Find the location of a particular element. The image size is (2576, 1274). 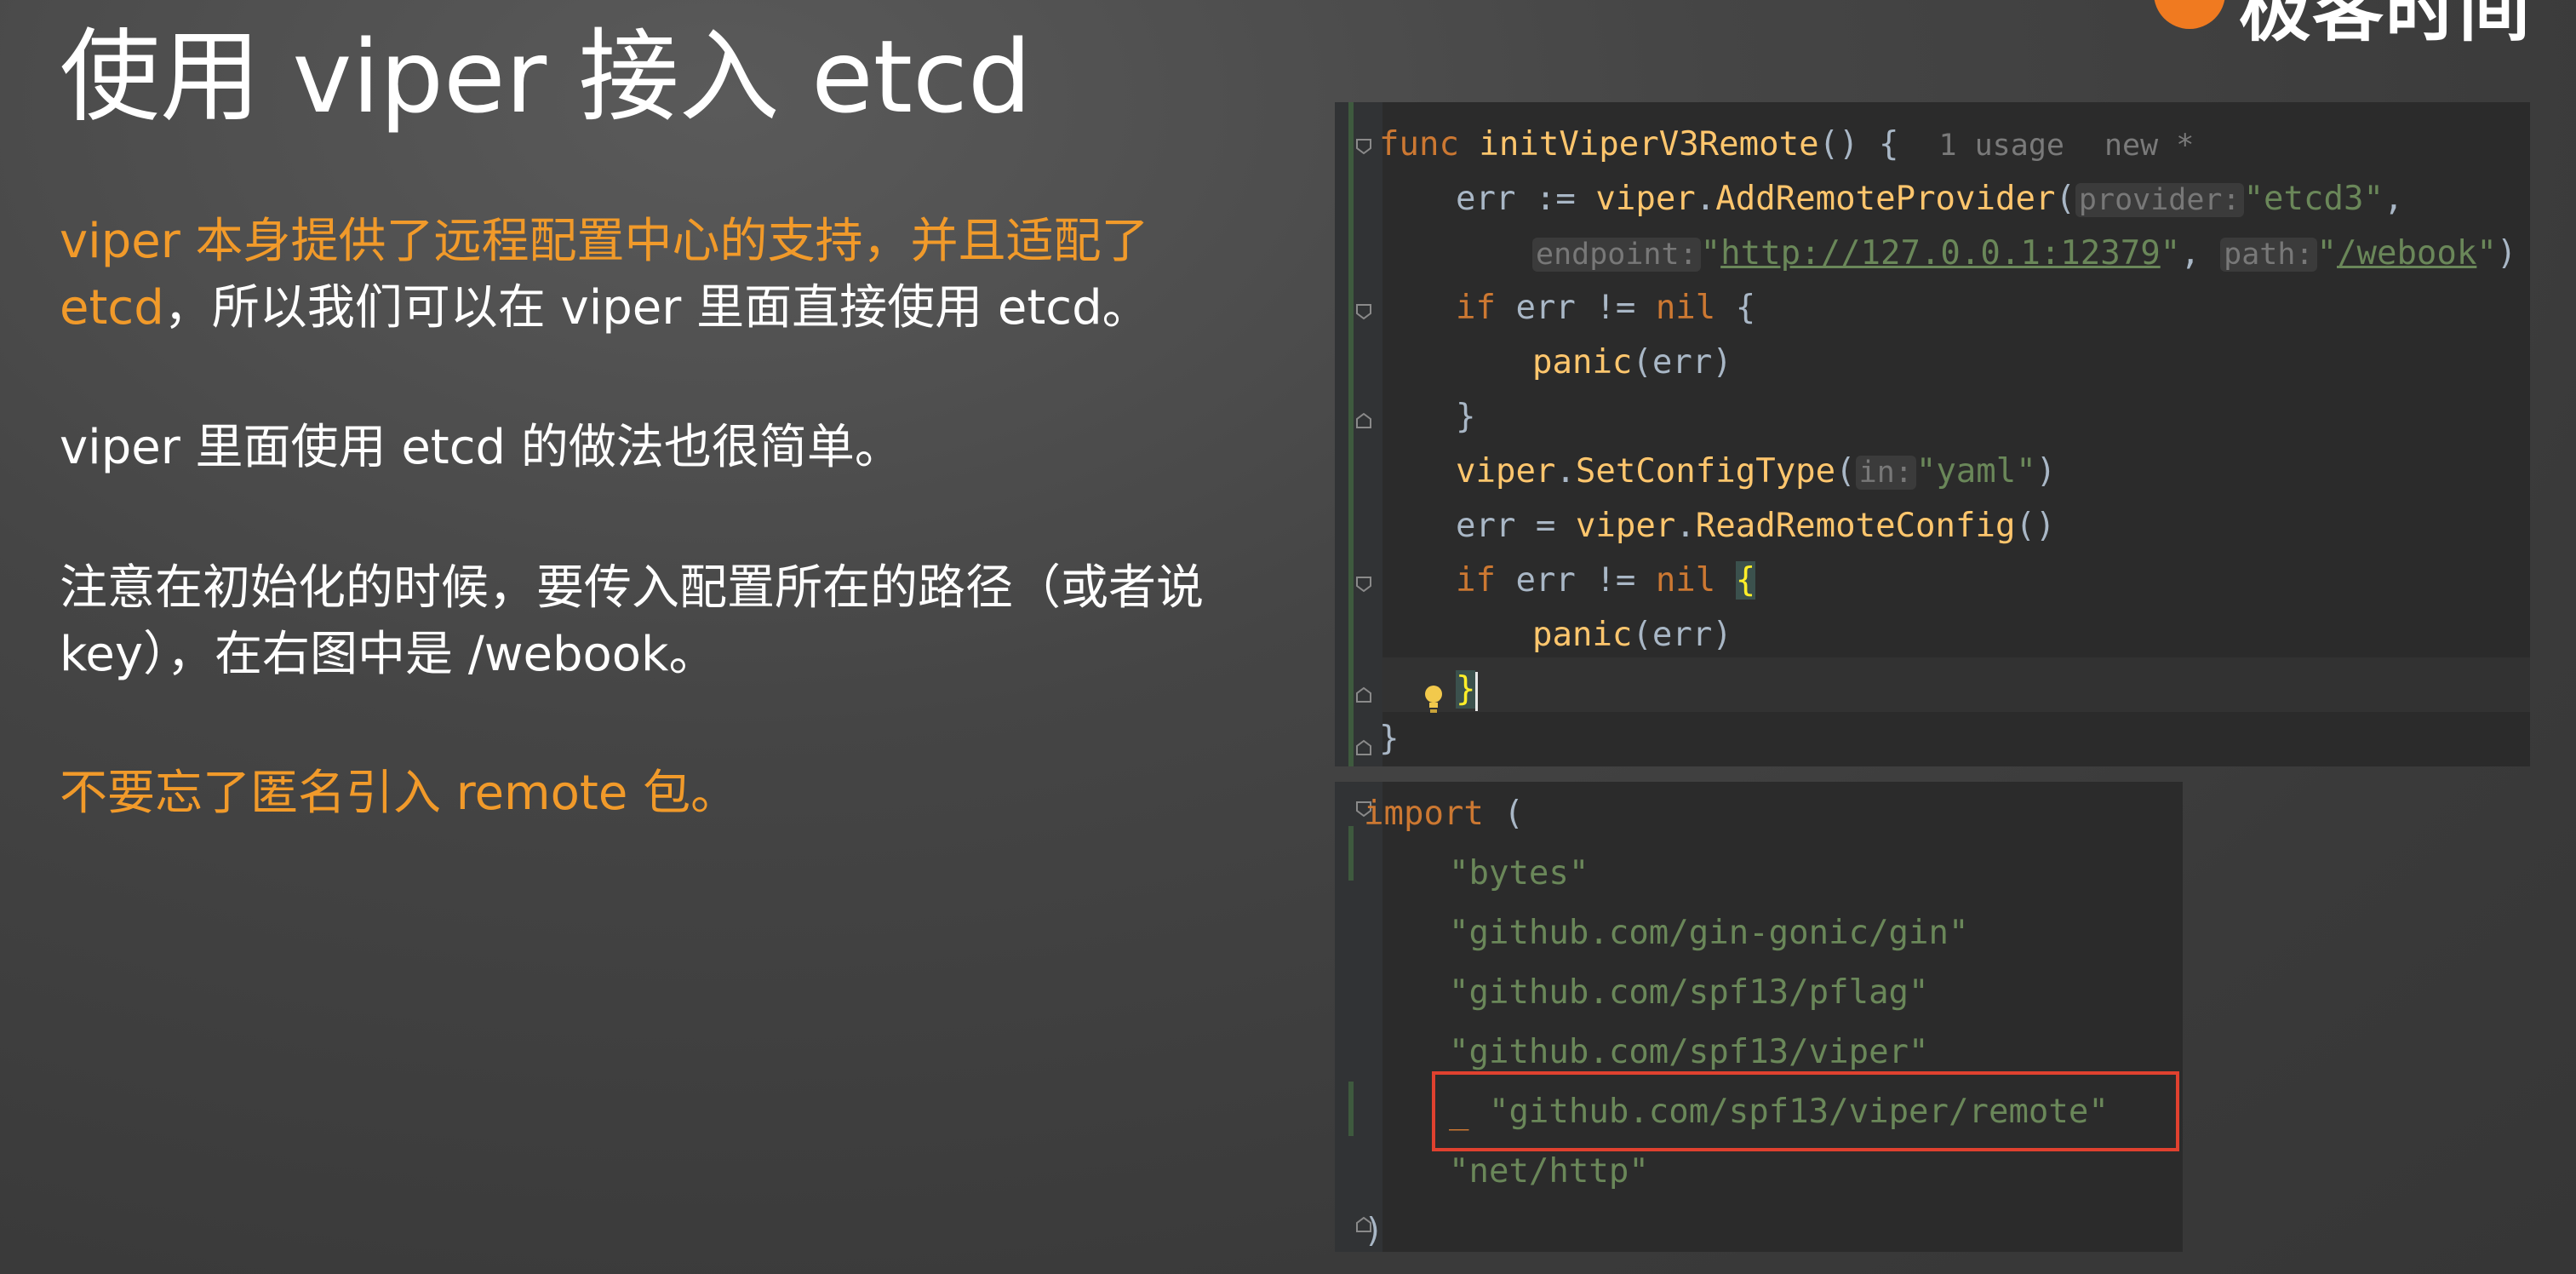

endpoint-url: http://127.0.0.1:12379 is located at coordinates (1941, 253).